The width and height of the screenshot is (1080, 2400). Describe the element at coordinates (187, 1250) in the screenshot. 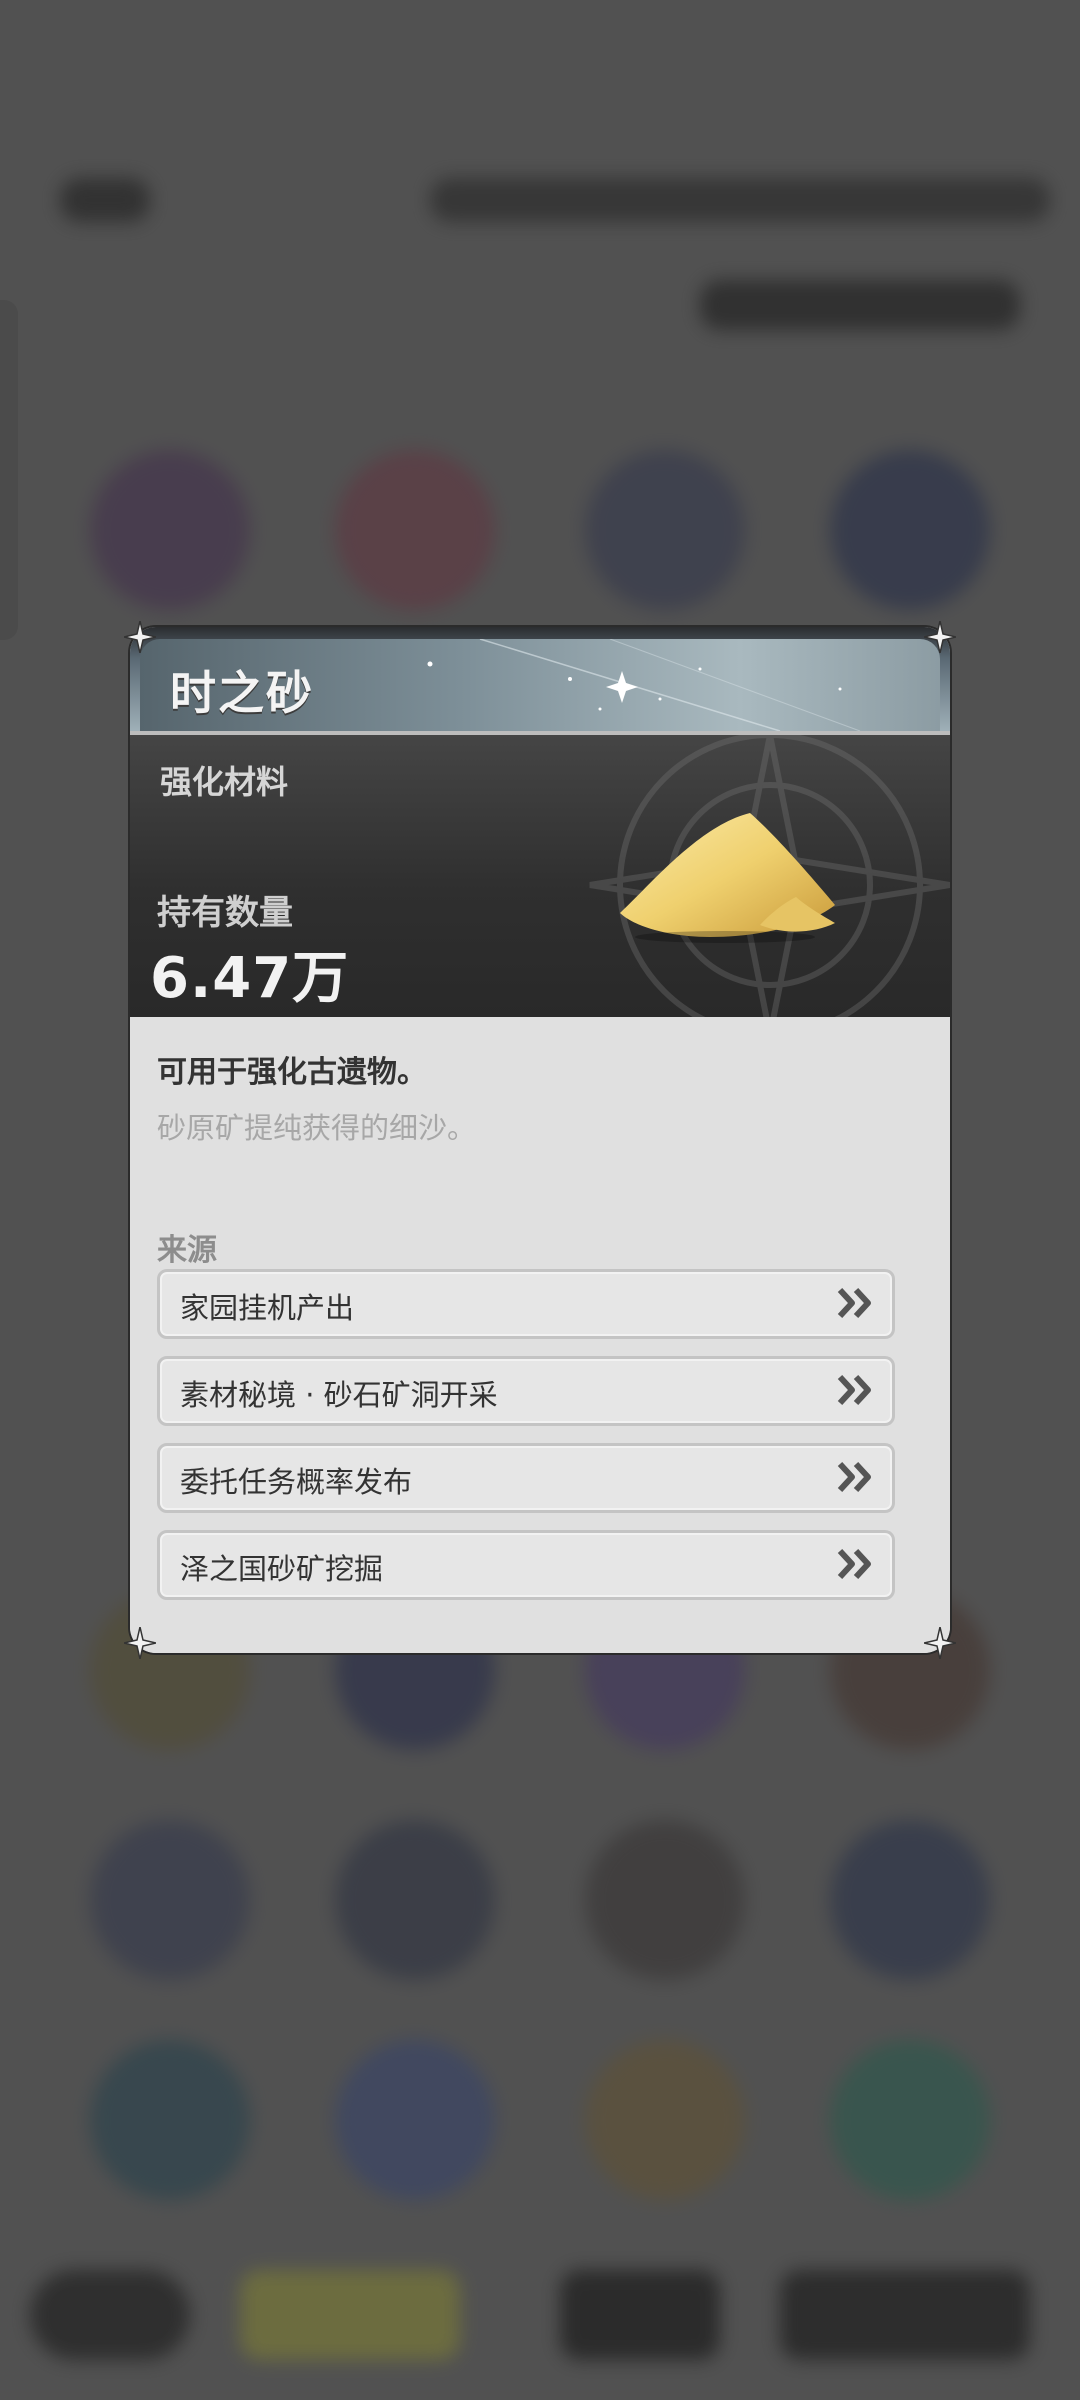

I see `sources-heading: 来源` at that location.